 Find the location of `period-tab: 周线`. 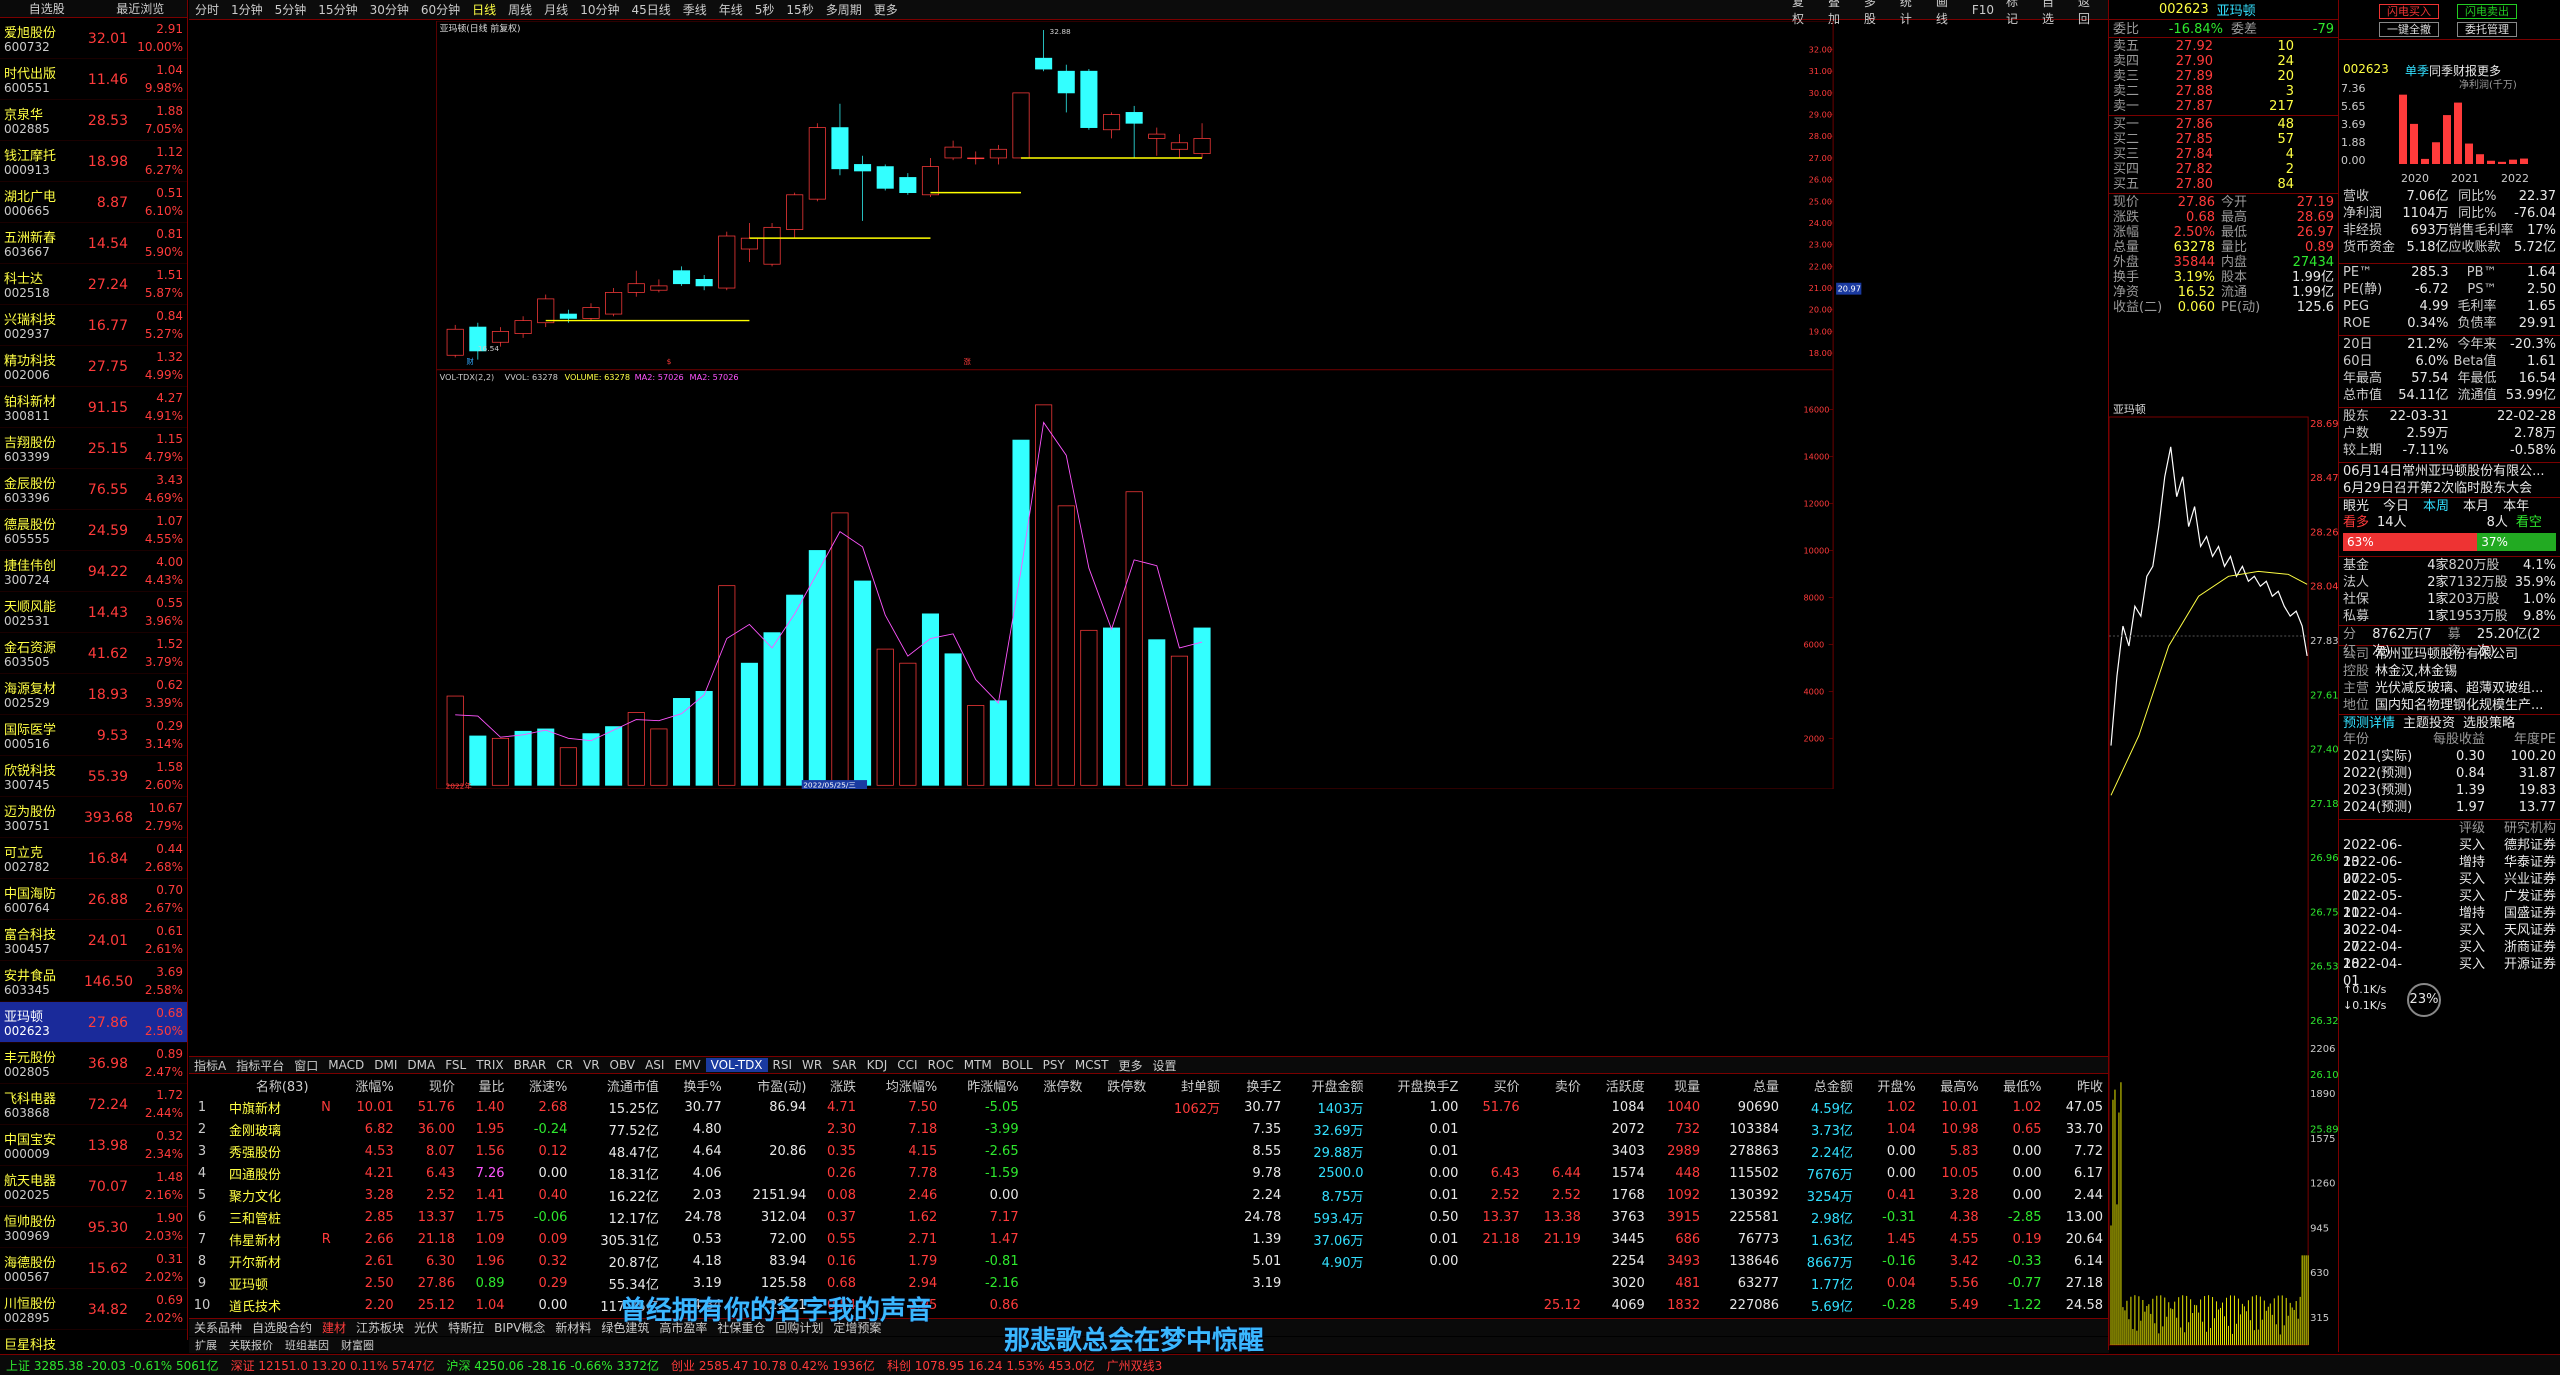

period-tab: 周线 is located at coordinates (520, 9).